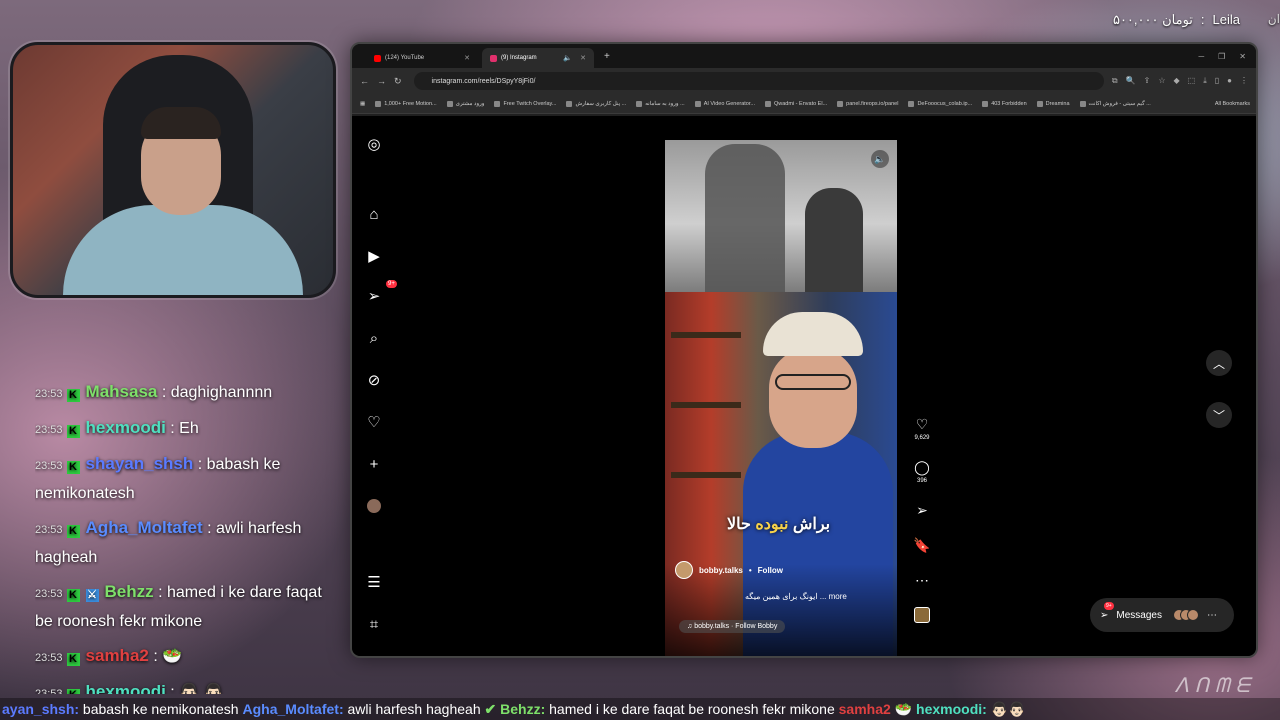 Image resolution: width=1280 pixels, height=720 pixels. I want to click on chat-message: 23:53Khexmoodi : 👨🏻 👨🏻, so click(185, 686).